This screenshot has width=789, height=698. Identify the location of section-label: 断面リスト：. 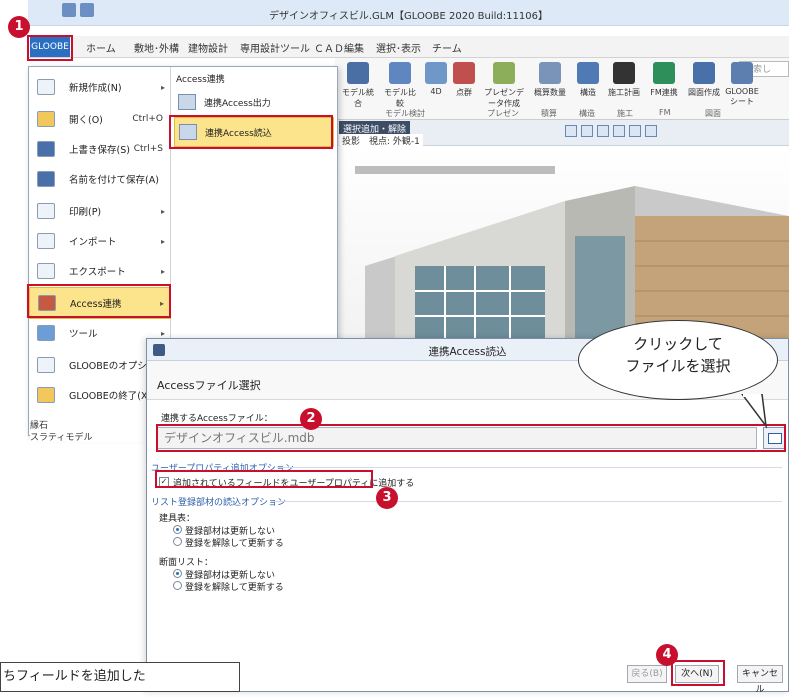
(186, 563).